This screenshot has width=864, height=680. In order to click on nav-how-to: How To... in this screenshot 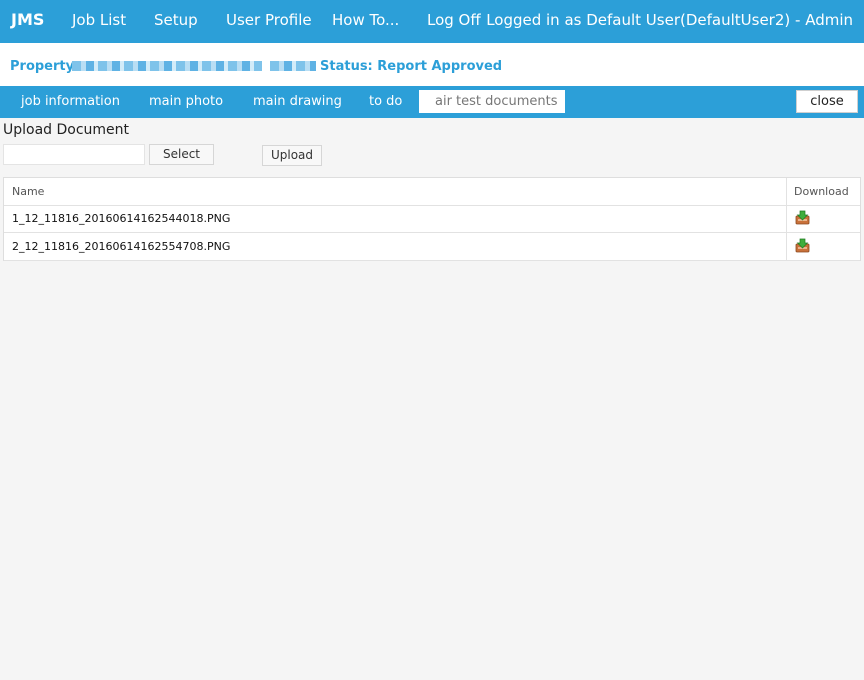, I will do `click(365, 20)`.